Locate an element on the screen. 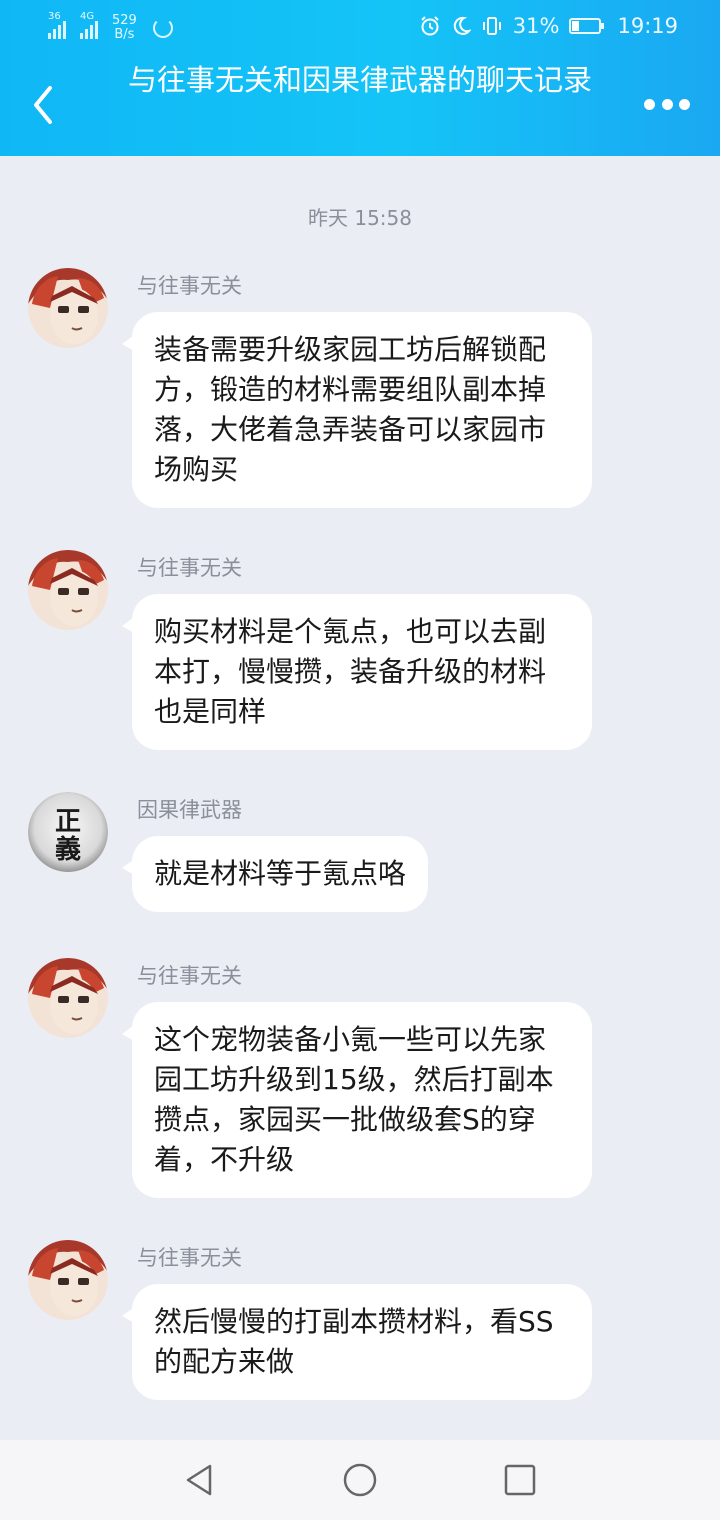  avatar: 正 義 is located at coordinates (68, 832).